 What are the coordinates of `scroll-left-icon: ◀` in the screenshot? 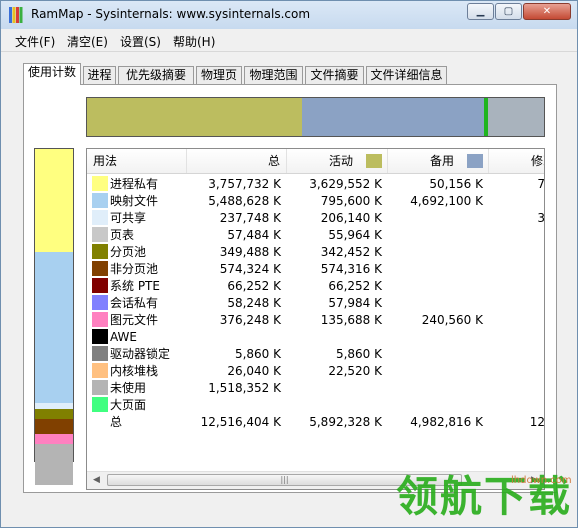 It's located at (96, 480).